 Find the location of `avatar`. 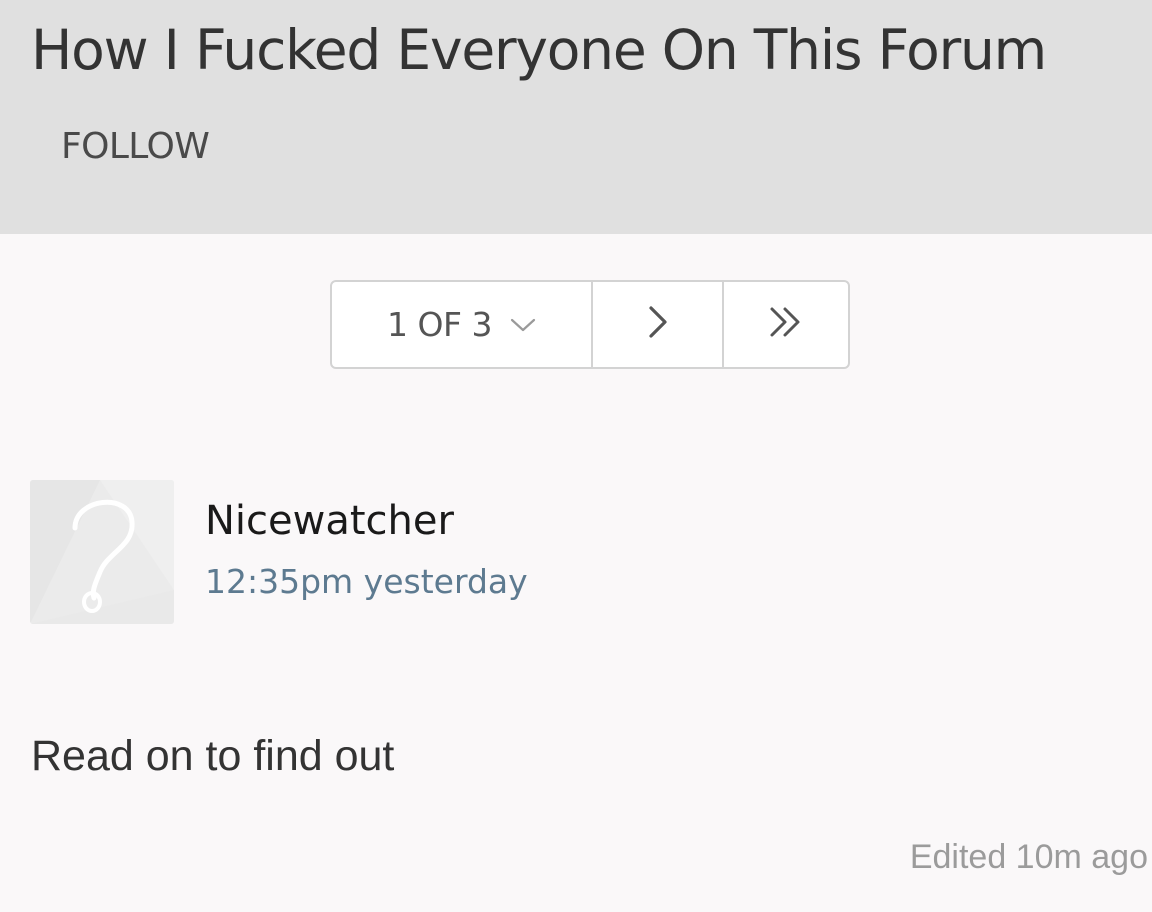

avatar is located at coordinates (102, 552).